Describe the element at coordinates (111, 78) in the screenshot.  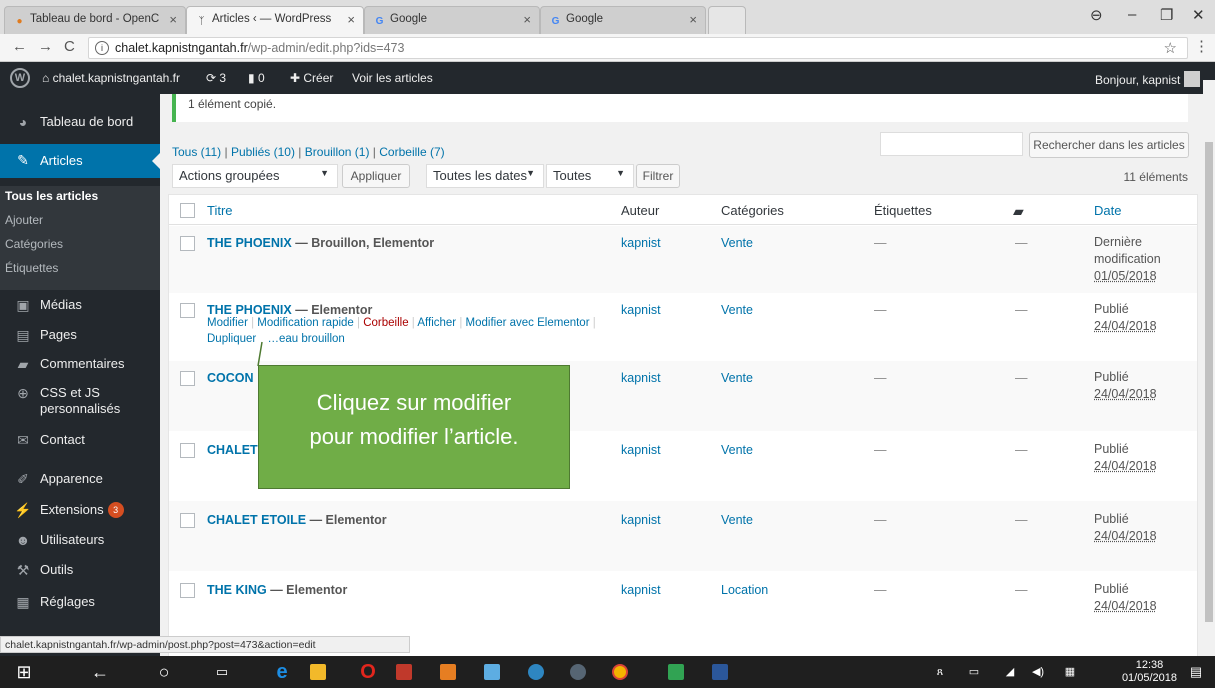
I see `site-link: ⌂ chalet.kapnistngantah.fr` at that location.